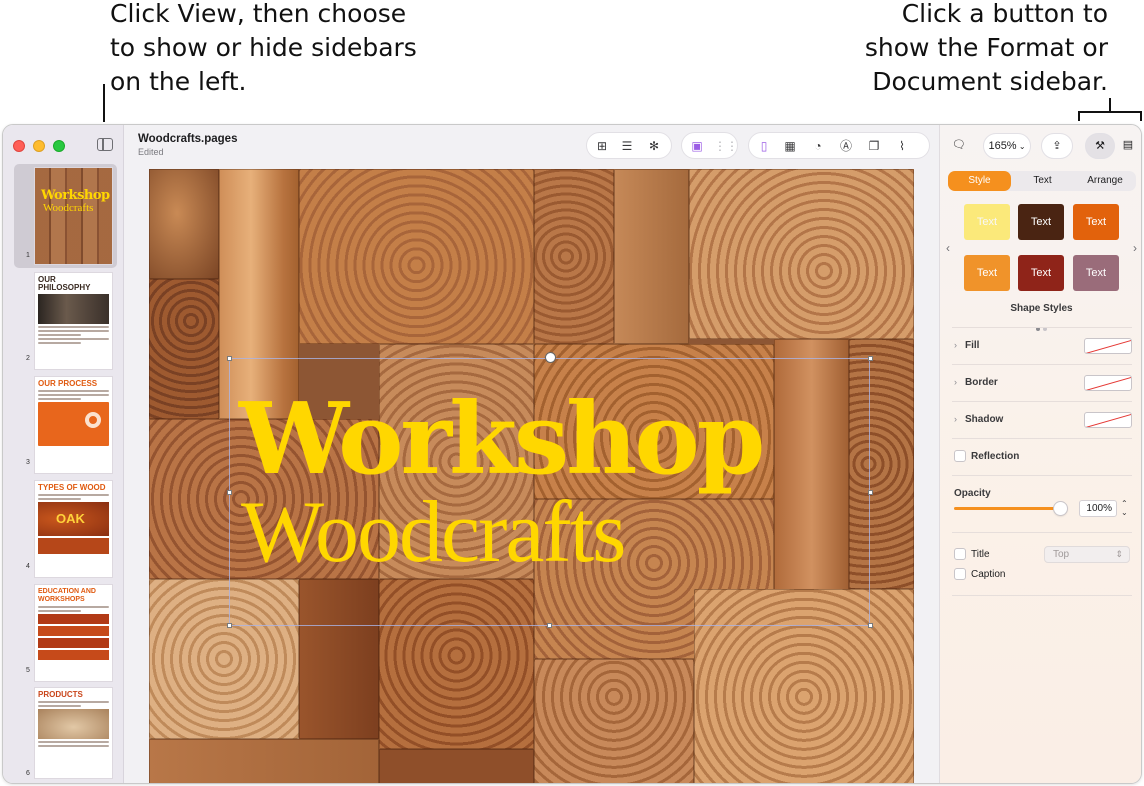 The image size is (1144, 786). I want to click on title-checkbox, so click(960, 554).